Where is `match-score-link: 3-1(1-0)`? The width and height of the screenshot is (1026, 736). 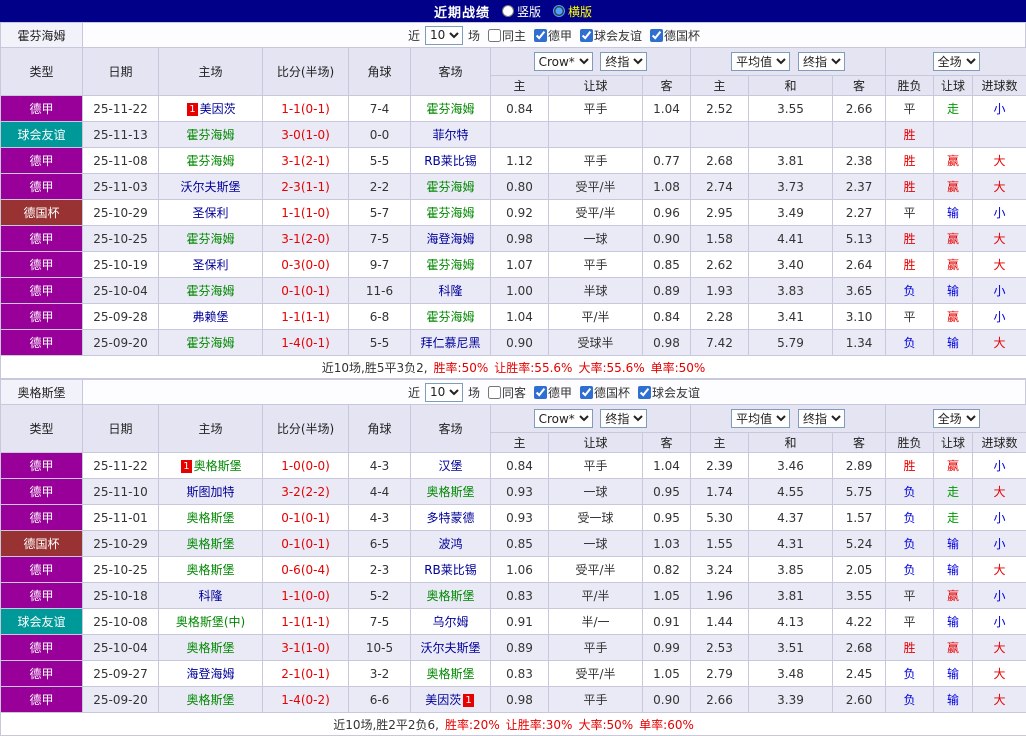
match-score-link: 3-1(1-0) is located at coordinates (306, 648).